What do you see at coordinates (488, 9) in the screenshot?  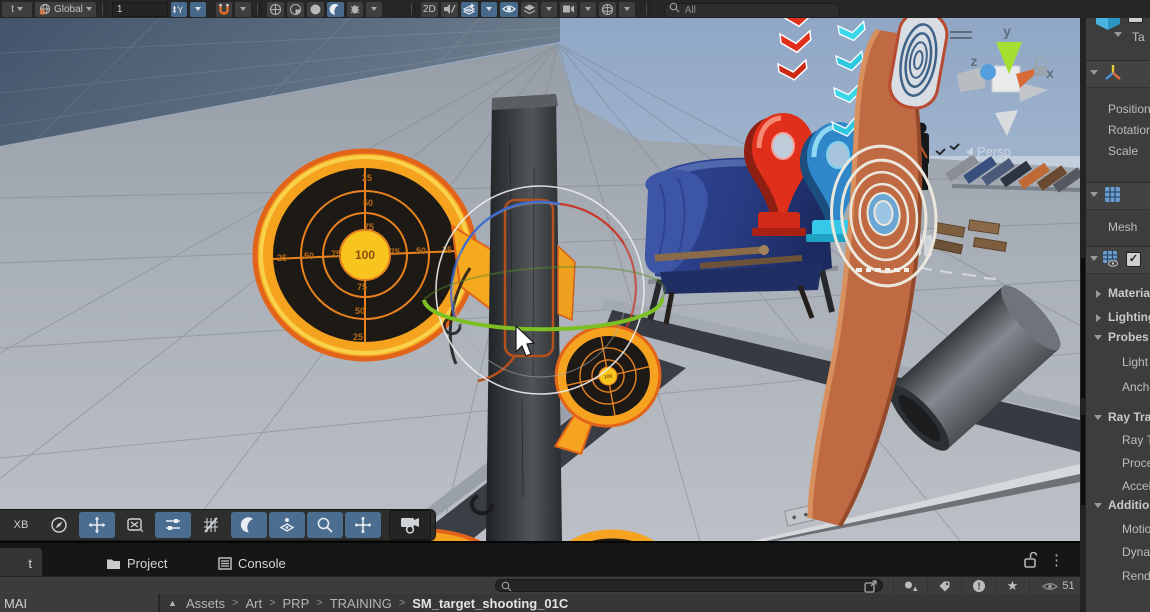 I see `effects-dropdown` at bounding box center [488, 9].